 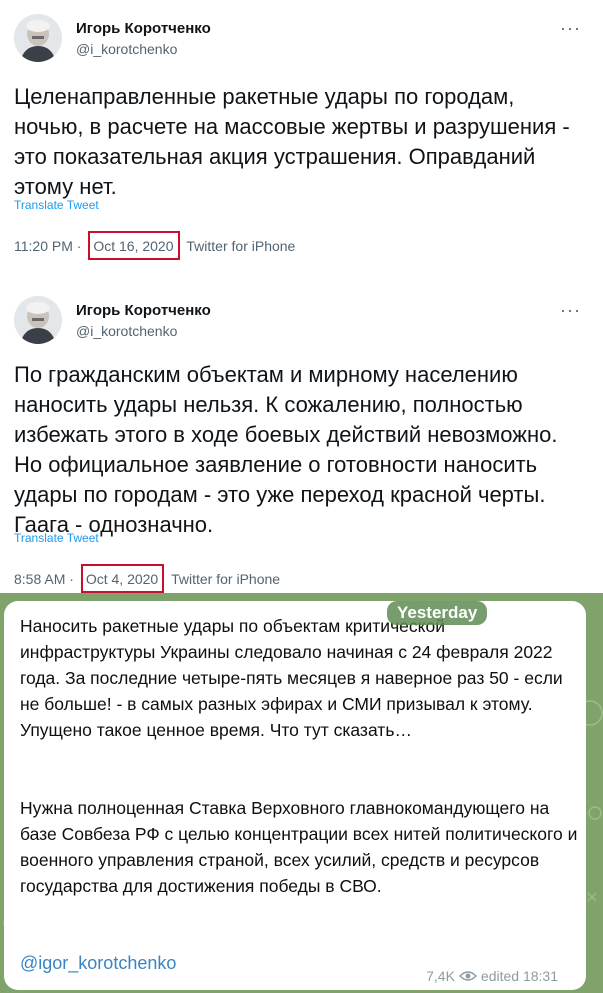 What do you see at coordinates (122, 578) in the screenshot?
I see `tweet-date-highlighted: Oct 4, 2020` at bounding box center [122, 578].